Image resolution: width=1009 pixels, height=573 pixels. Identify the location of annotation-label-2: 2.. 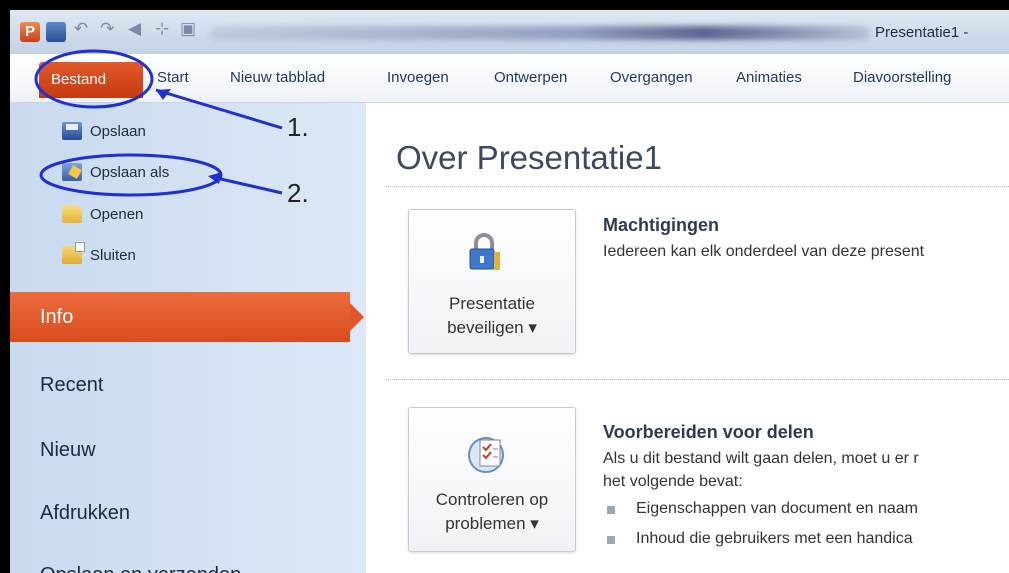
(298, 193).